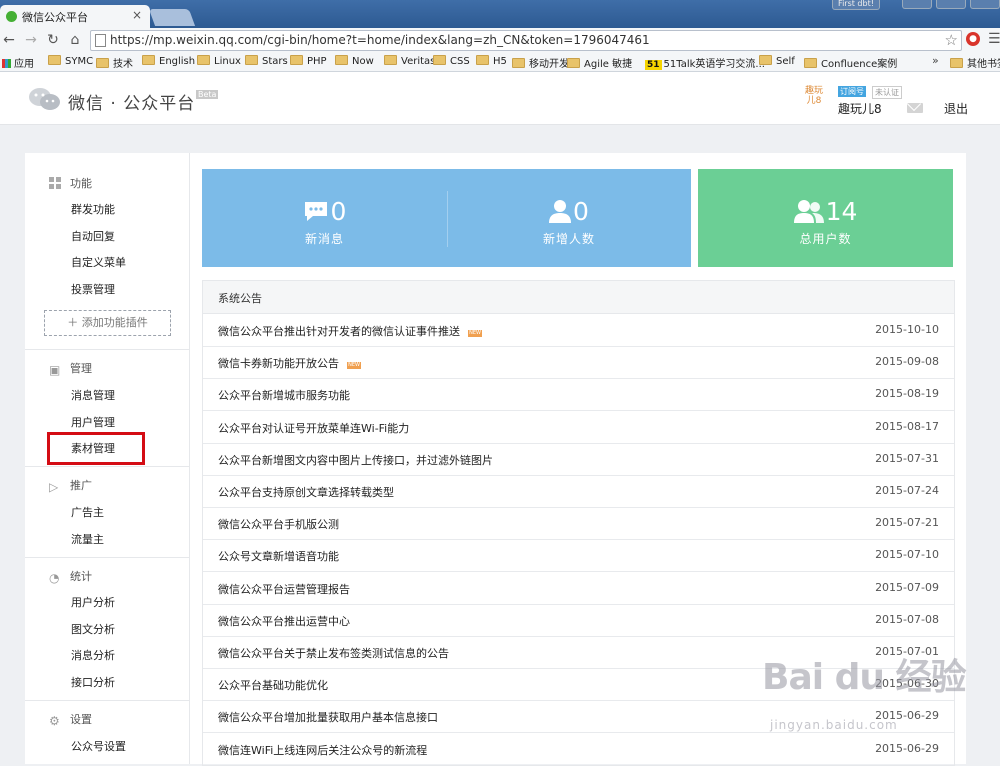 This screenshot has height=766, width=1000. Describe the element at coordinates (114, 62) in the screenshot. I see `bookmark-item: 技术` at that location.